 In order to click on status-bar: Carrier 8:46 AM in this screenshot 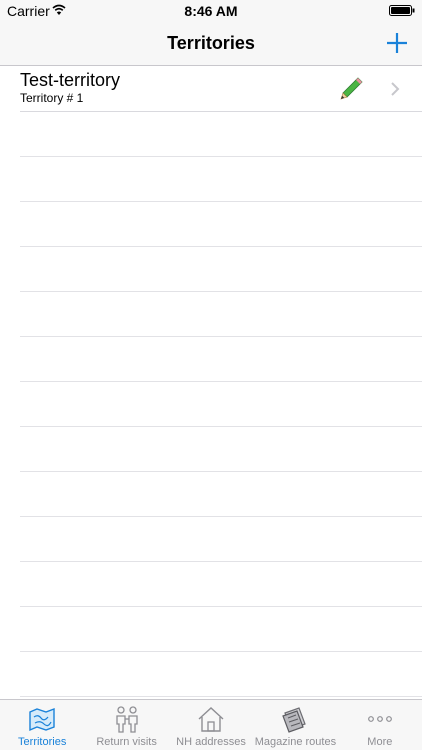, I will do `click(211, 11)`.